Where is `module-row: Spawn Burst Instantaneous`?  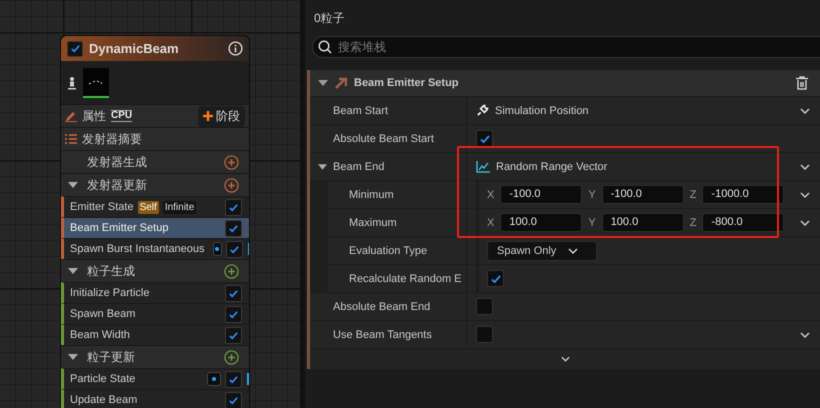 module-row: Spawn Burst Instantaneous is located at coordinates (155, 248).